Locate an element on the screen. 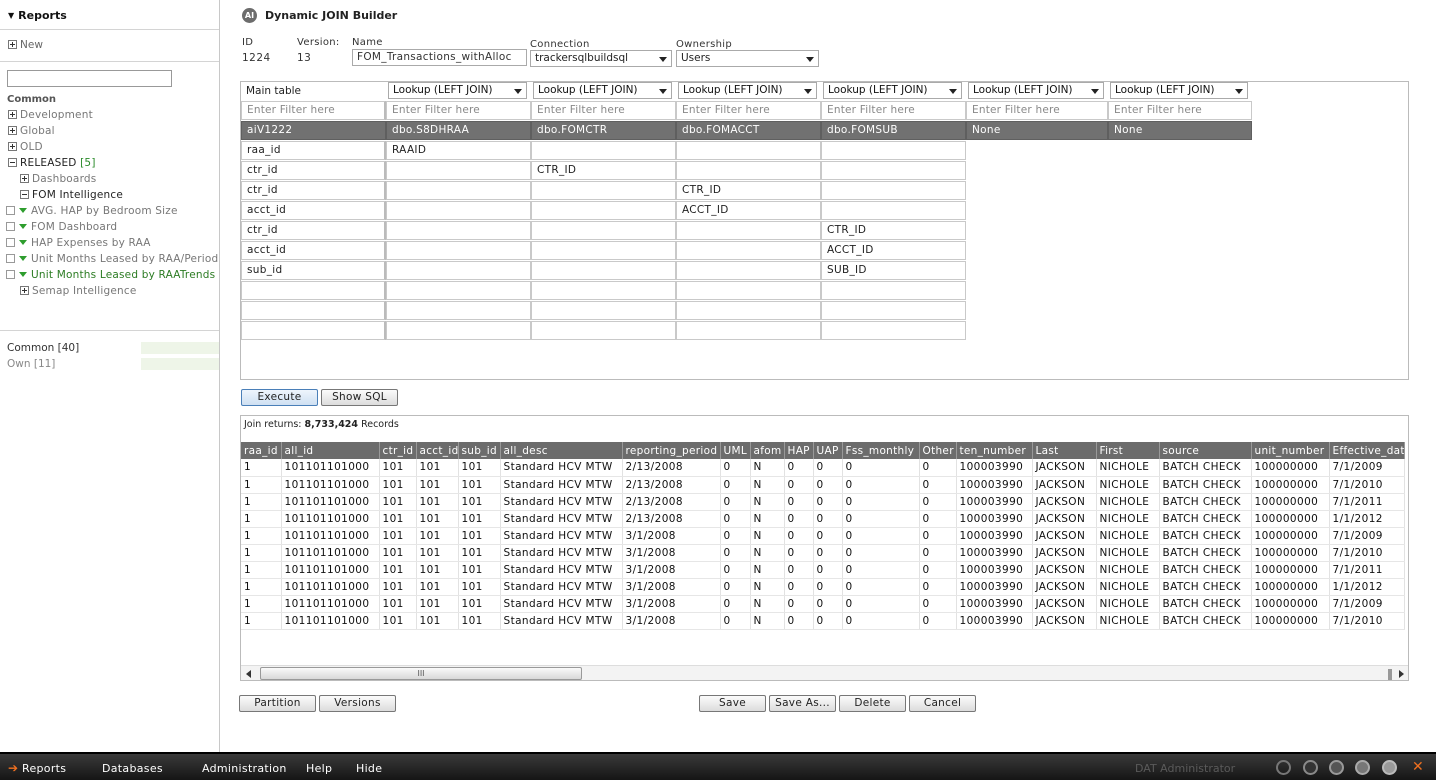  column-header: HAP is located at coordinates (799, 450).